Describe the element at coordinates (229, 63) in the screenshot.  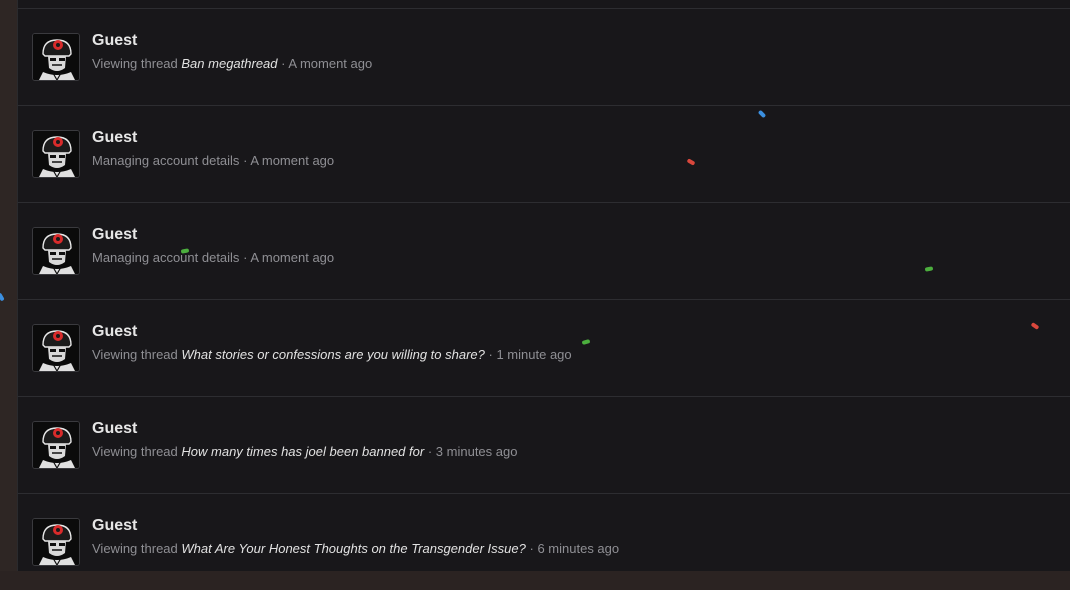
I see `thread-link: Ban megathread` at that location.